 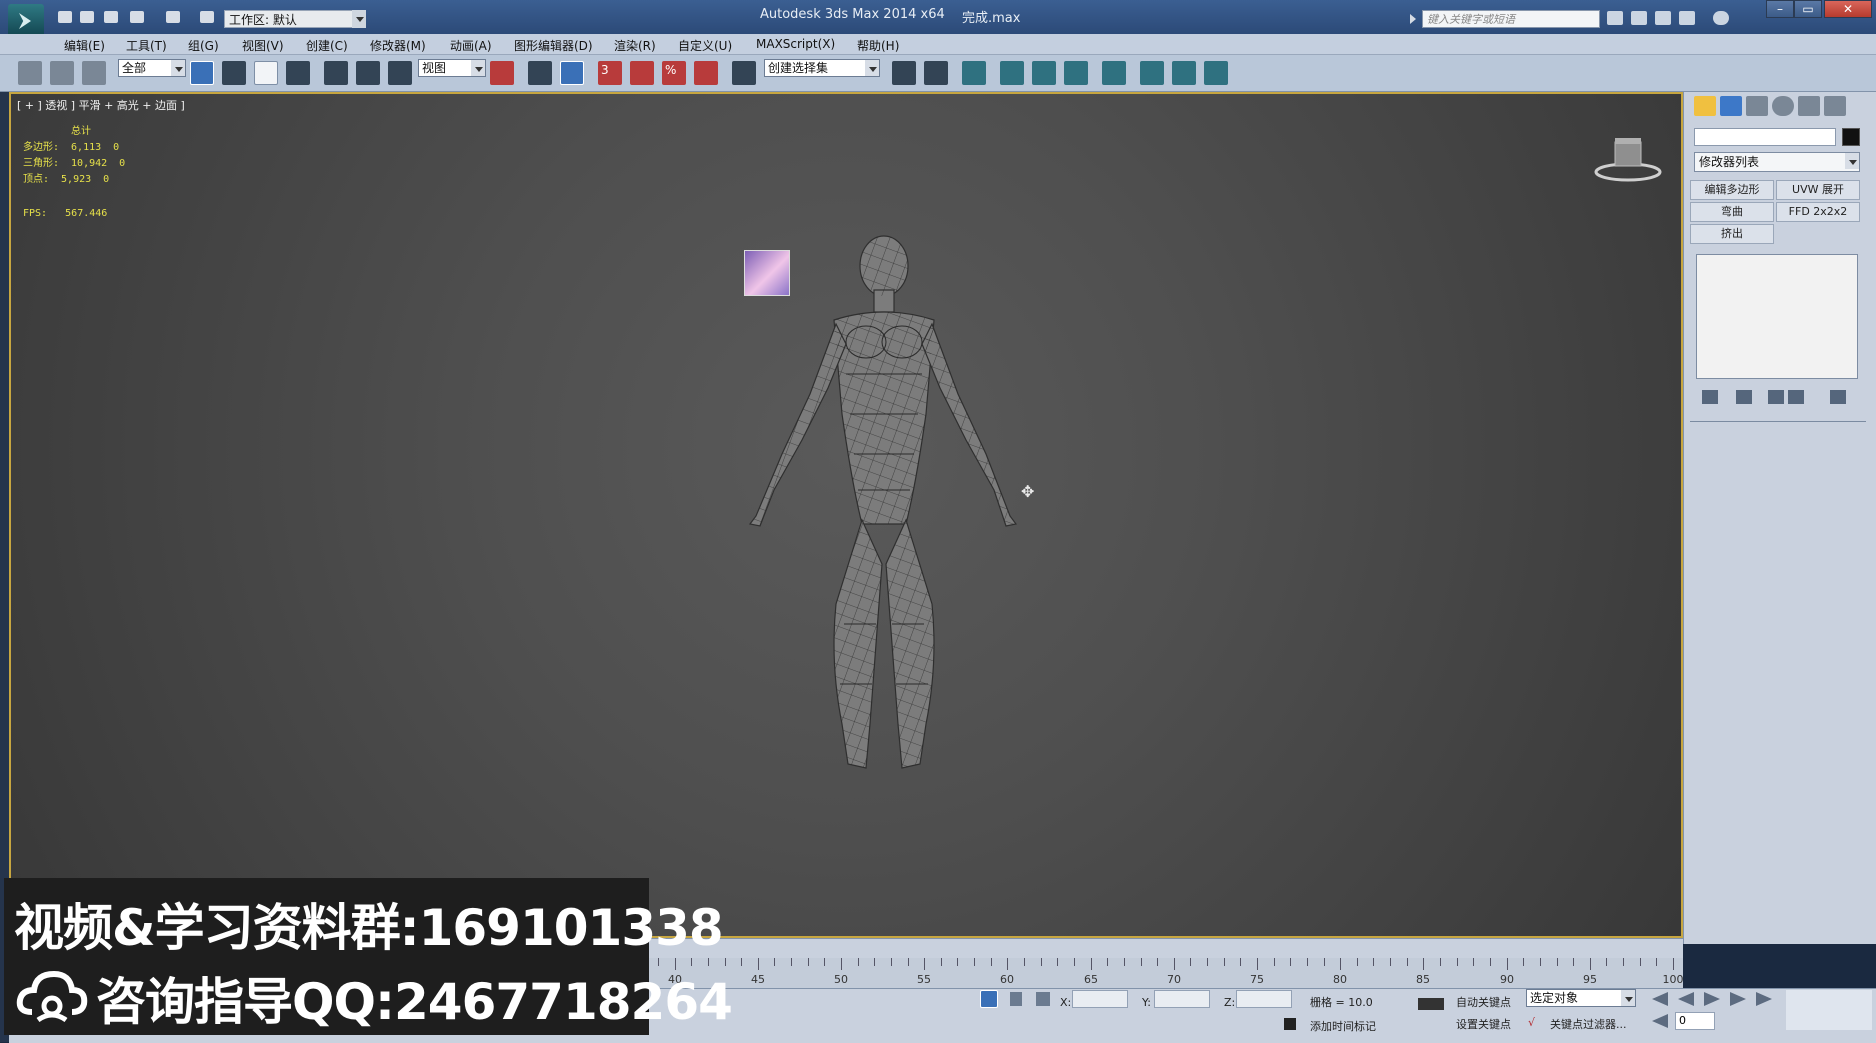 I want to click on close-button: ✕, so click(x=1848, y=9).